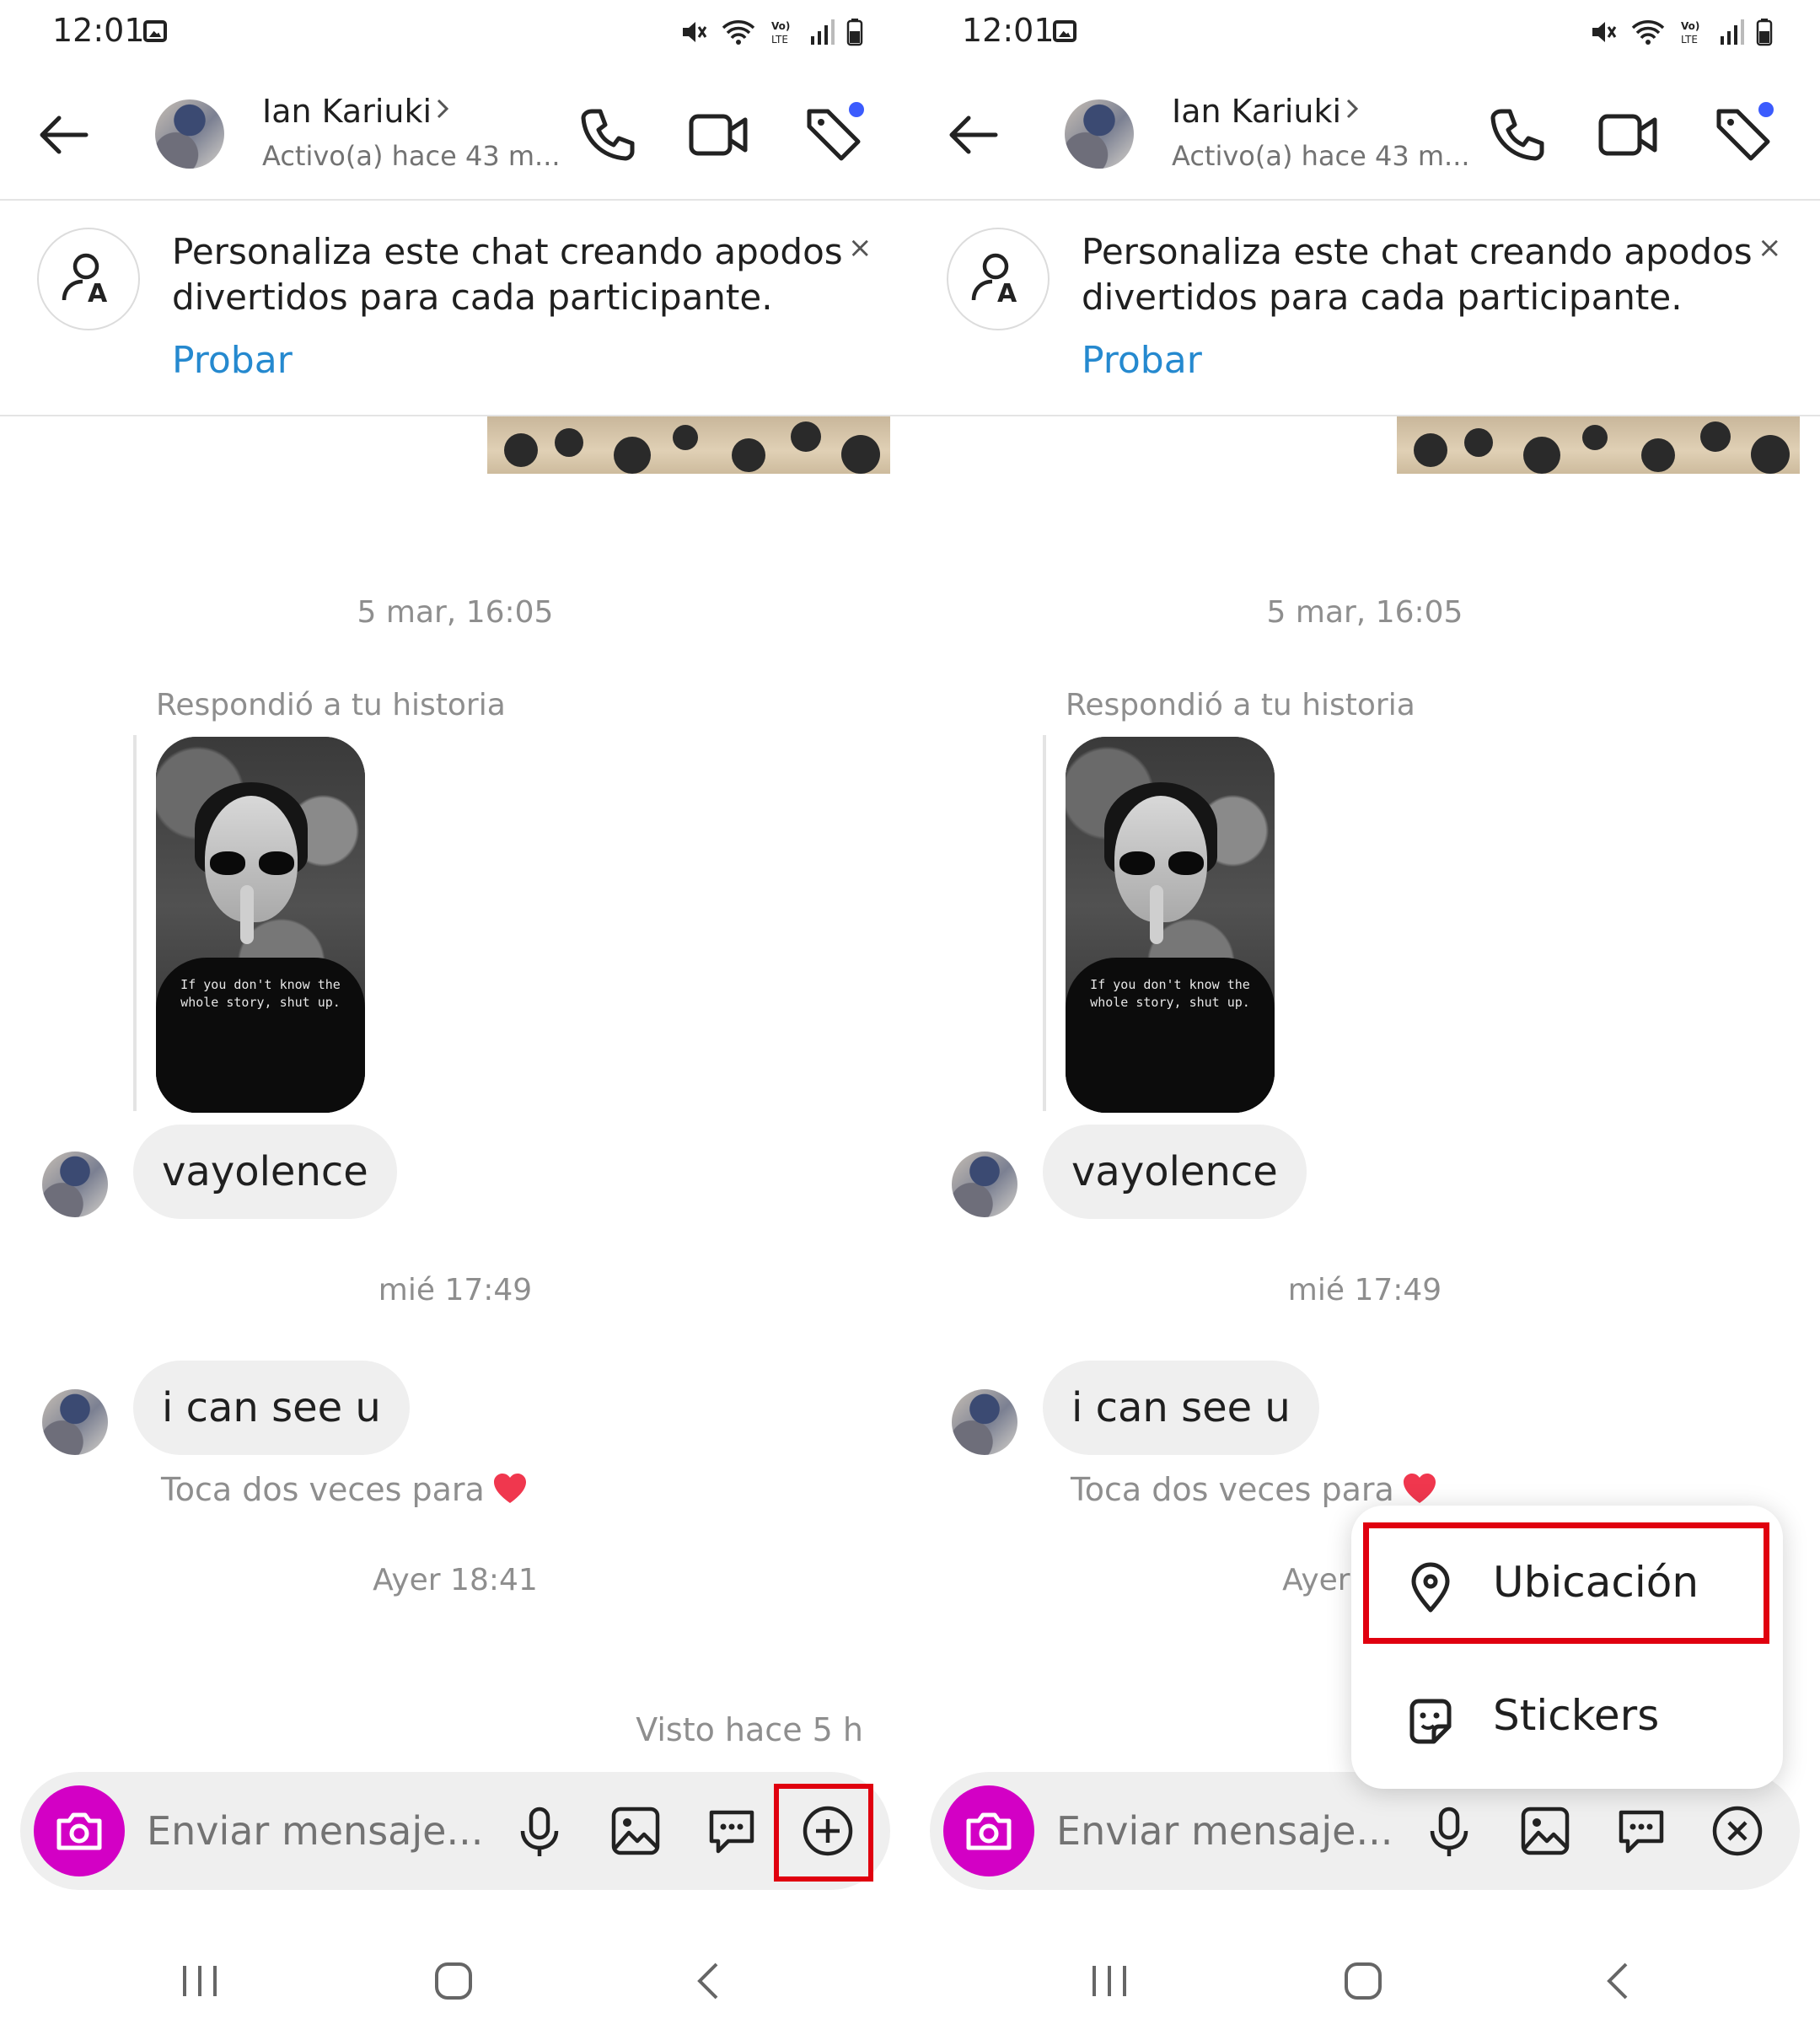 Image resolution: width=1820 pixels, height=2024 pixels. Describe the element at coordinates (1576, 1716) in the screenshot. I see `menu-item-label: Stickers` at that location.